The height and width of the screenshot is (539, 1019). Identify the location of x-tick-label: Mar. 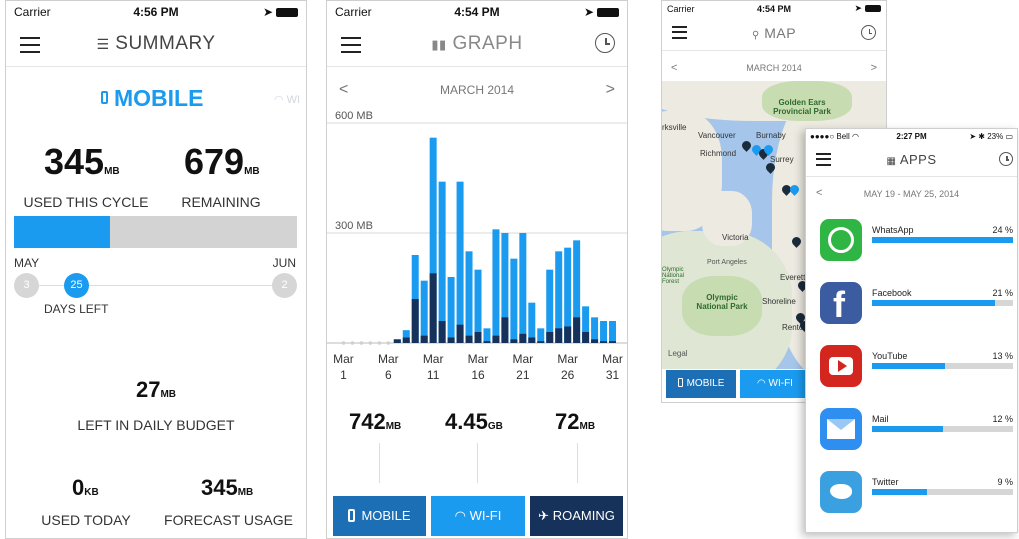
(567, 359).